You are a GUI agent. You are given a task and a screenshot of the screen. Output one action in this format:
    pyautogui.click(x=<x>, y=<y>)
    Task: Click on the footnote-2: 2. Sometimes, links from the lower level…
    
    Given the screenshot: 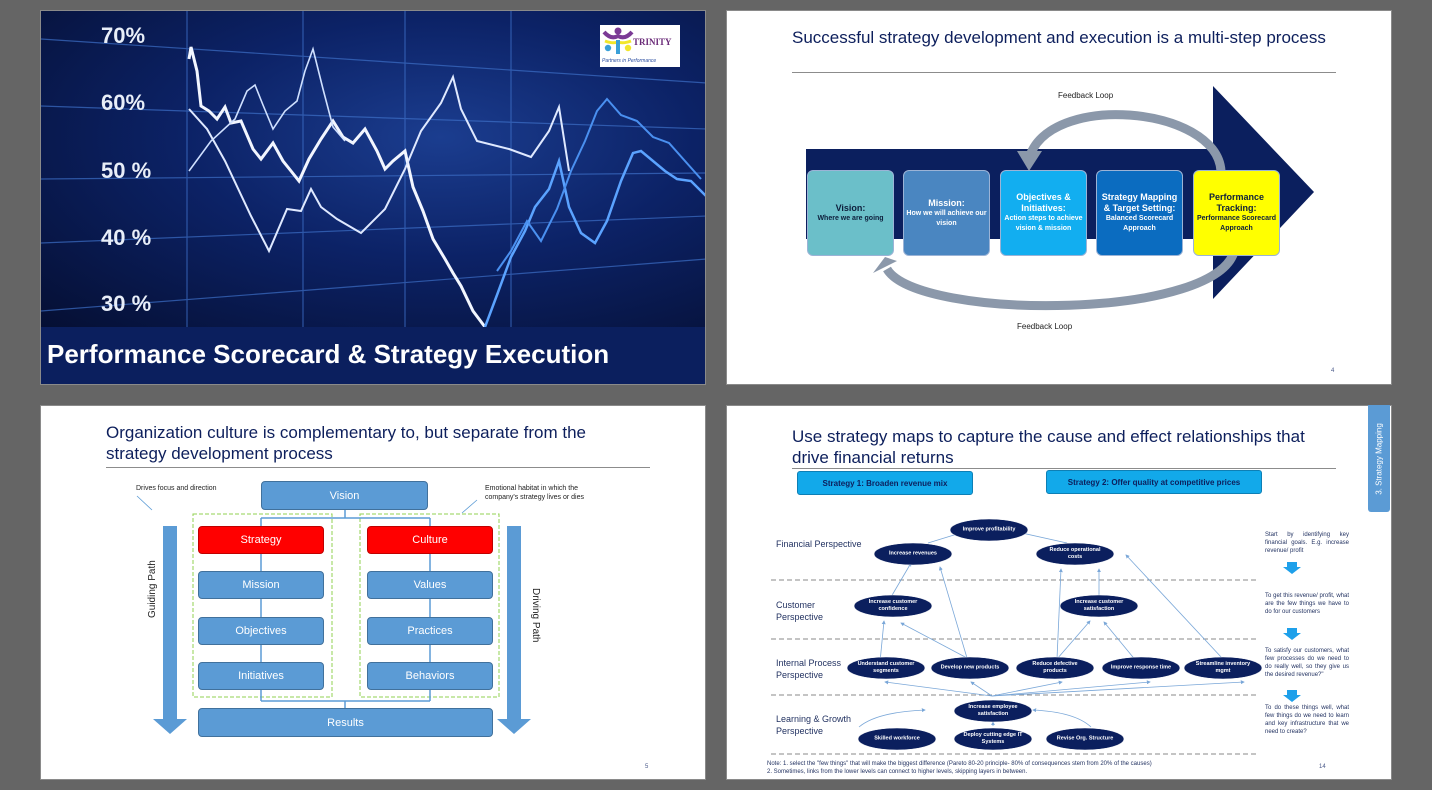 What is the action you would take?
    pyautogui.click(x=897, y=772)
    